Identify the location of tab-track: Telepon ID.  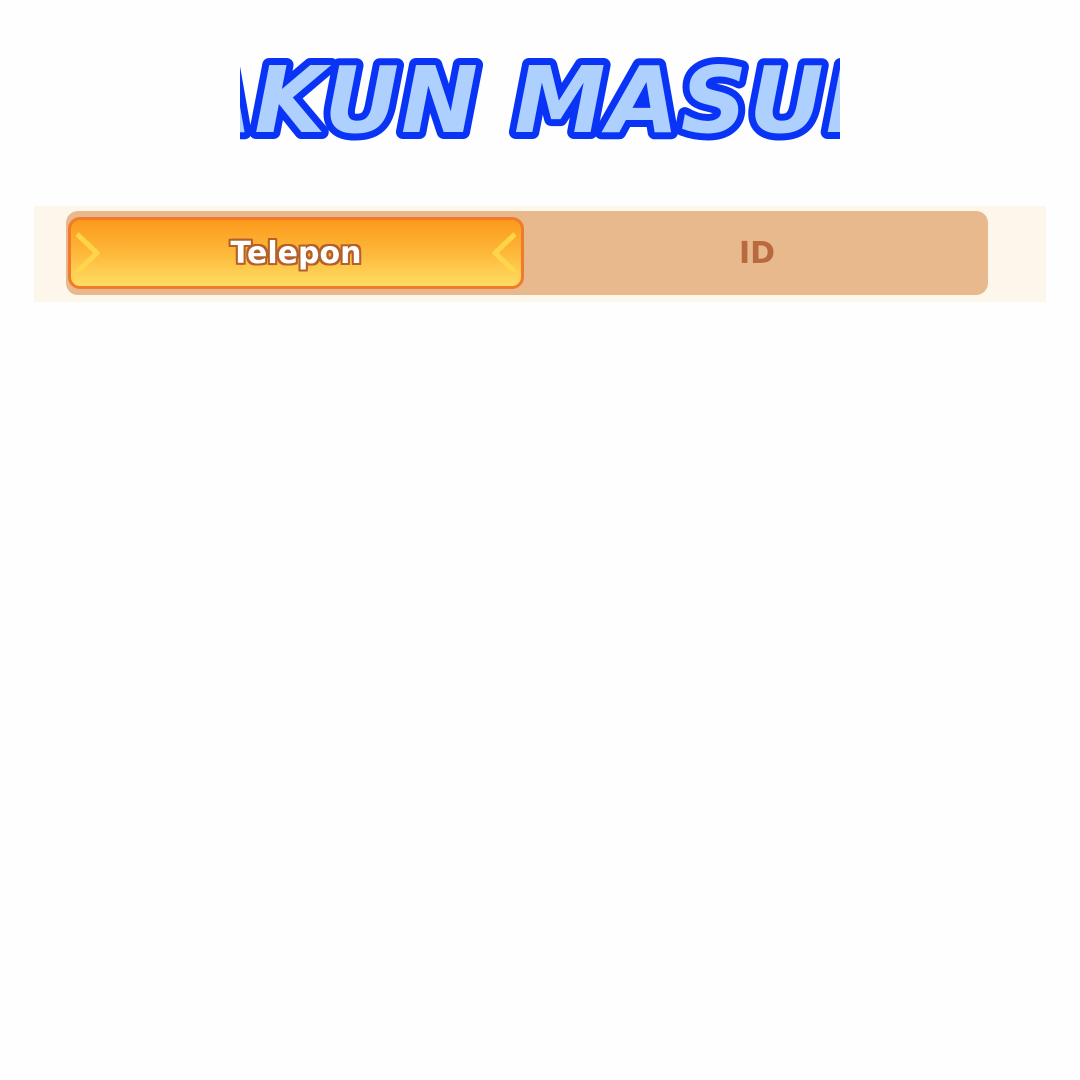
(527, 253).